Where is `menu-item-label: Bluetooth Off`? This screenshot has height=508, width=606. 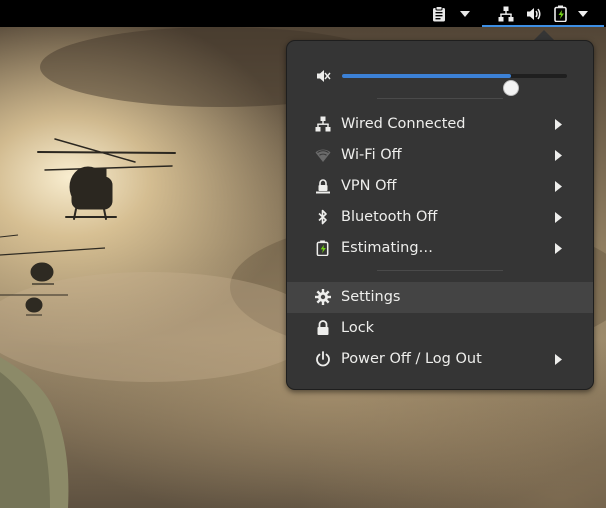 menu-item-label: Bluetooth Off is located at coordinates (389, 217).